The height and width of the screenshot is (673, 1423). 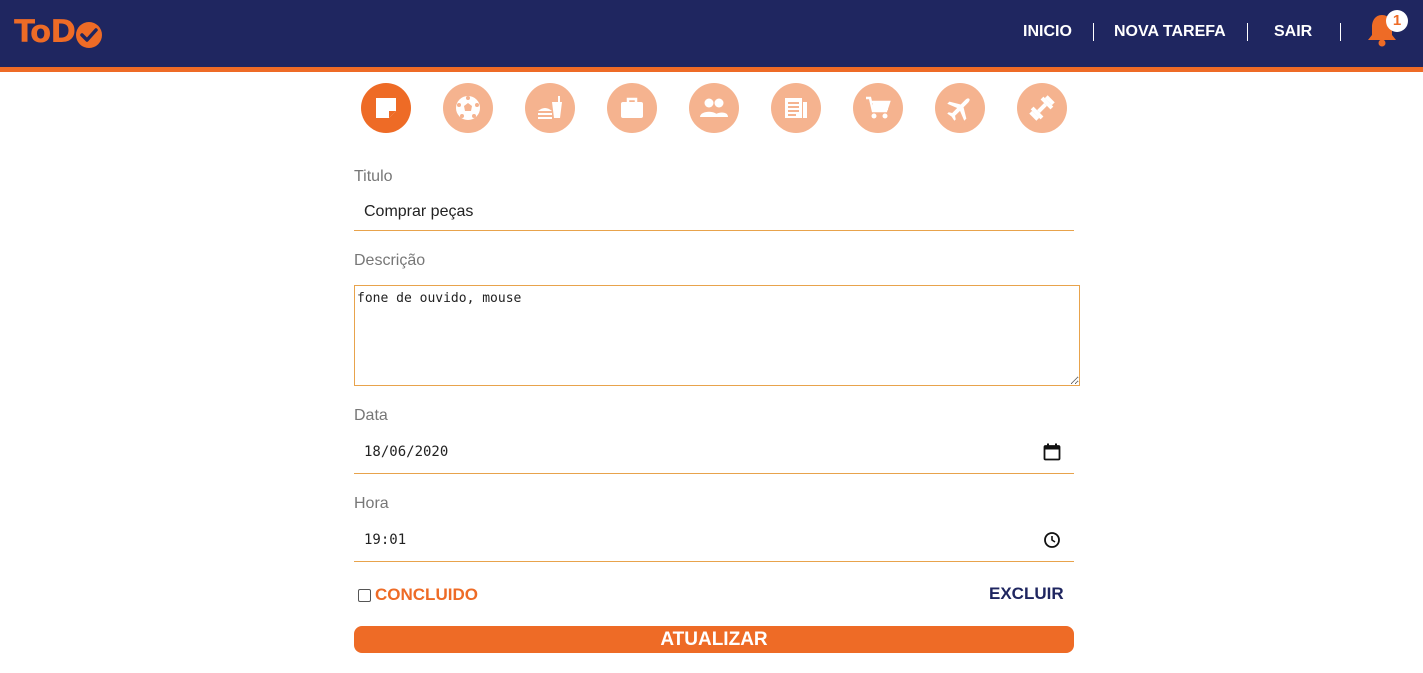 What do you see at coordinates (45, 32) in the screenshot?
I see `logo-text: ToD` at bounding box center [45, 32].